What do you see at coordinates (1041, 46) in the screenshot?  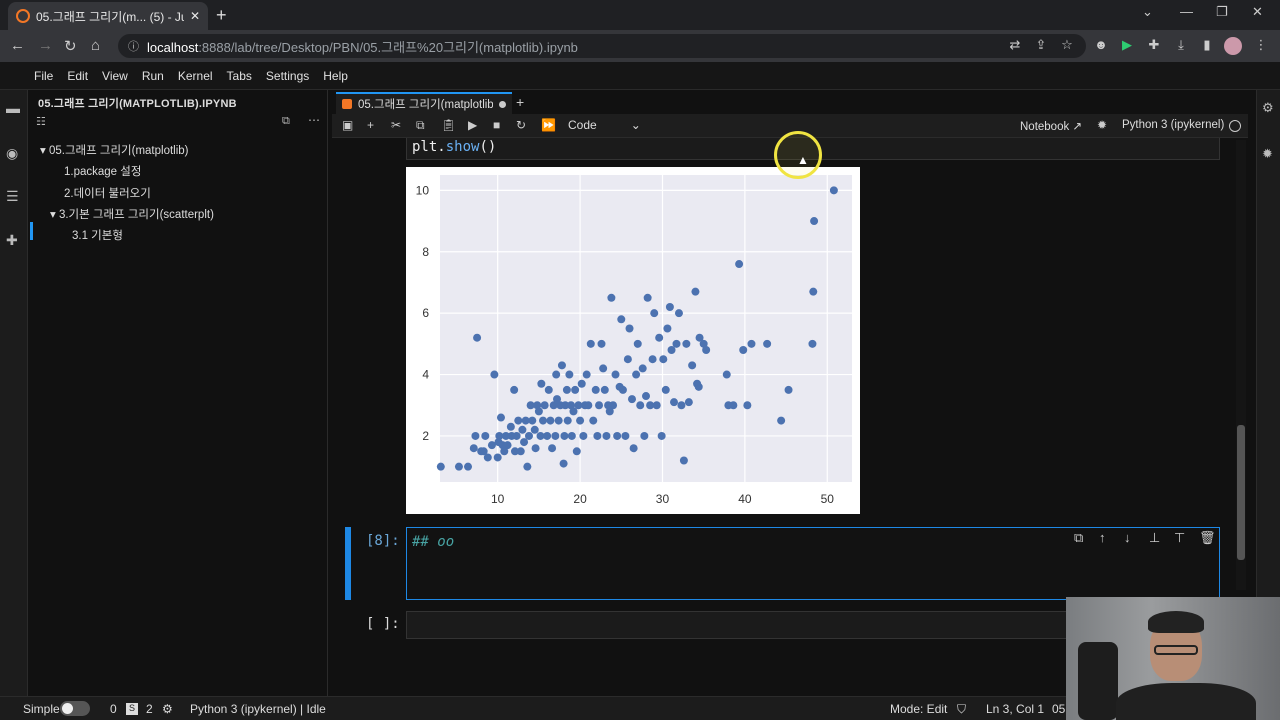 I see `share-icon: ⇪` at bounding box center [1041, 46].